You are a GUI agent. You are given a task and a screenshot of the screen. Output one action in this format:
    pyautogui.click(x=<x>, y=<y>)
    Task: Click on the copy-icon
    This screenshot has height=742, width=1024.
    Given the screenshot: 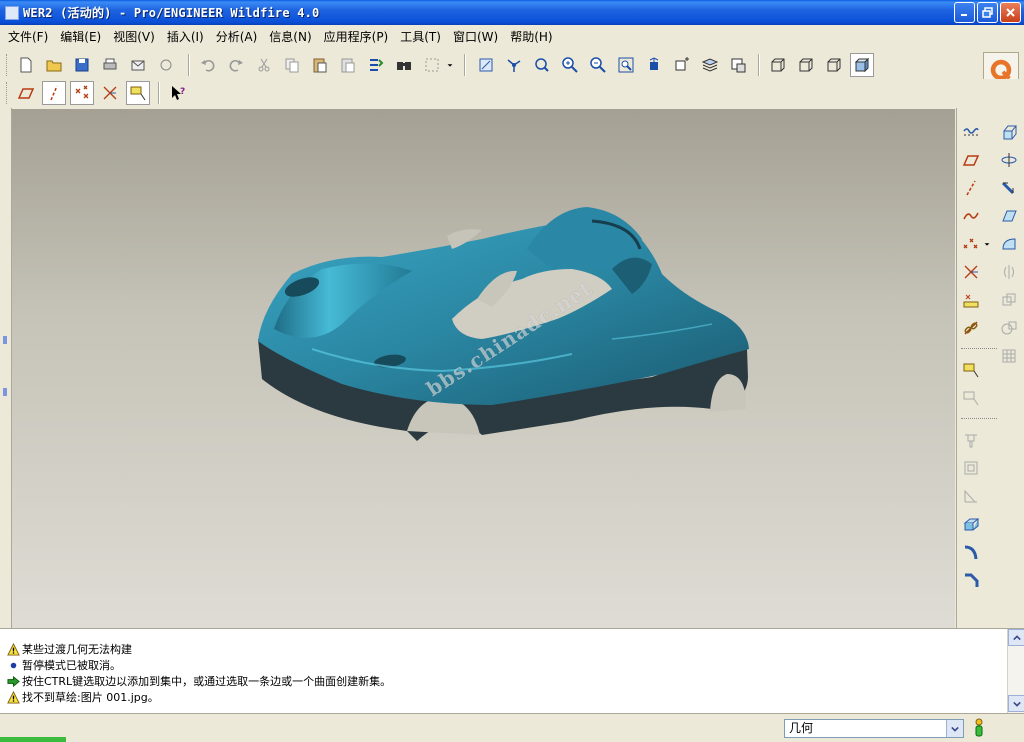 What is the action you would take?
    pyautogui.click(x=292, y=65)
    